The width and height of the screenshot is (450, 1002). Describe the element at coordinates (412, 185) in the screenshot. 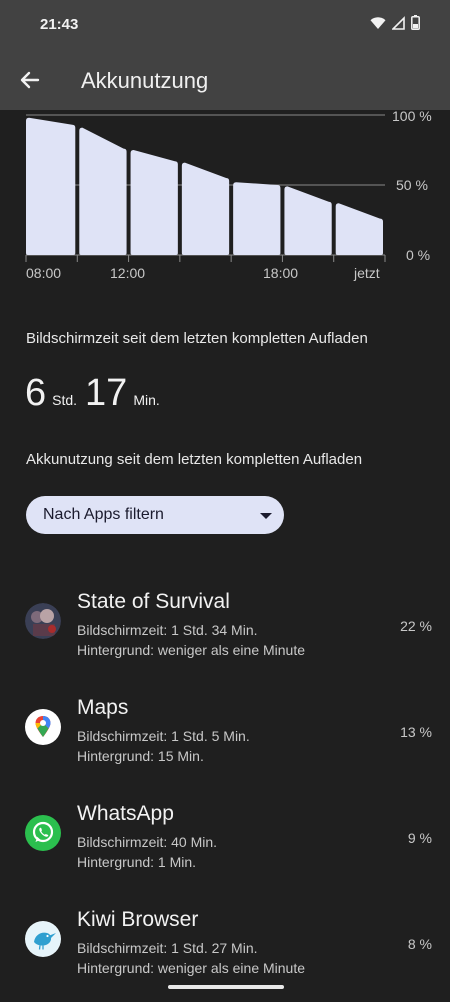

I see `y-tick-label-50: 50 %` at that location.